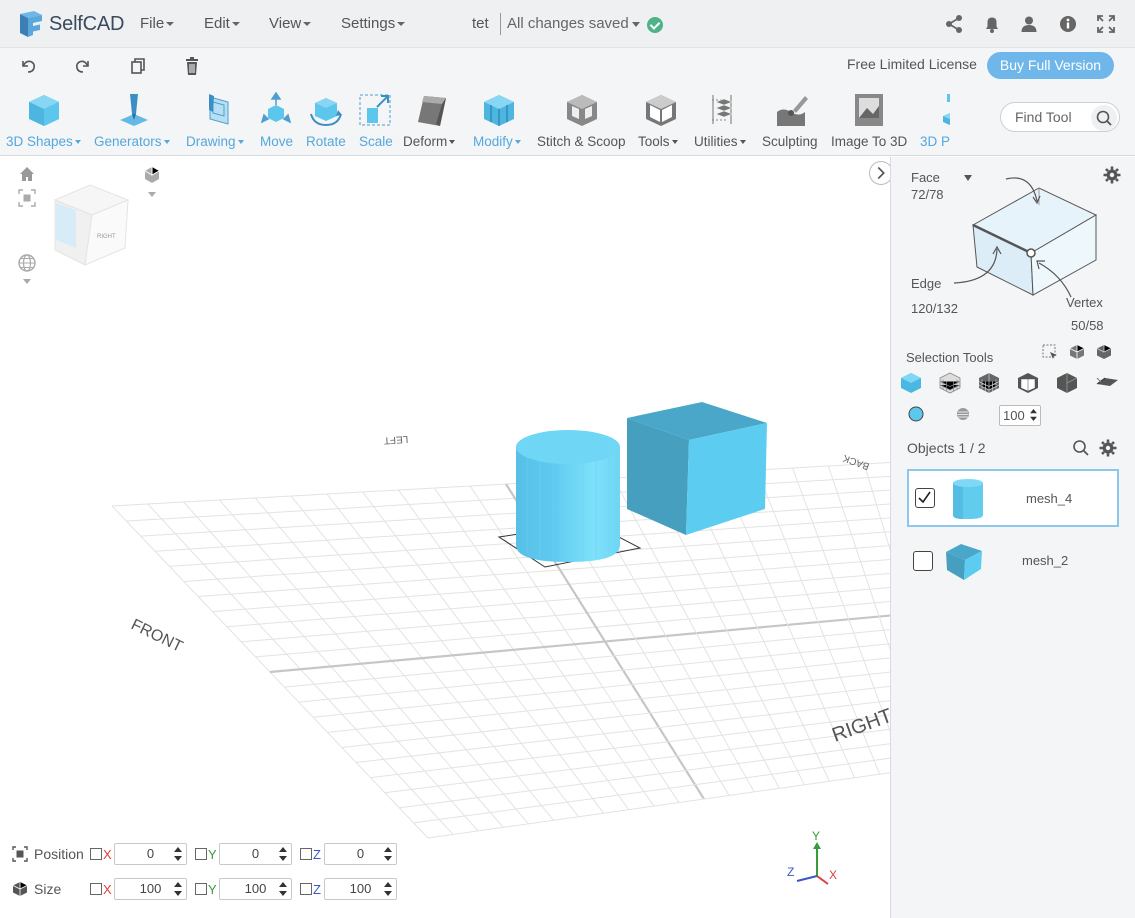 The width and height of the screenshot is (1135, 918). Describe the element at coordinates (360, 889) in the screenshot. I see `size-z-stepper: 100` at that location.